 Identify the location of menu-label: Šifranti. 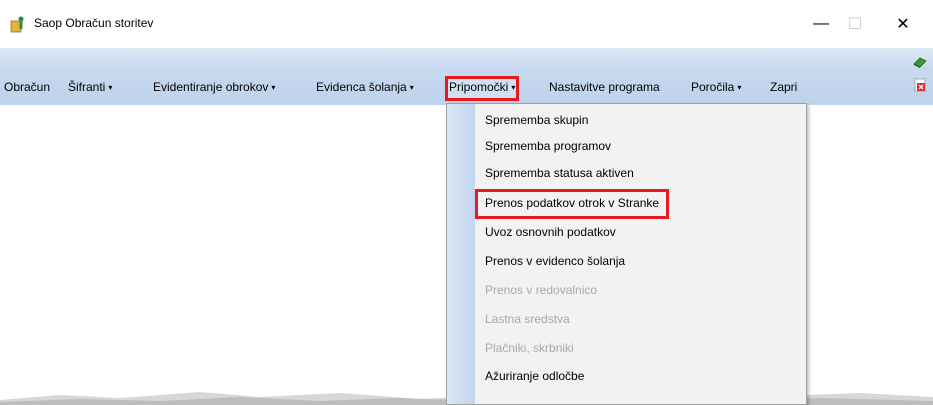
(87, 87).